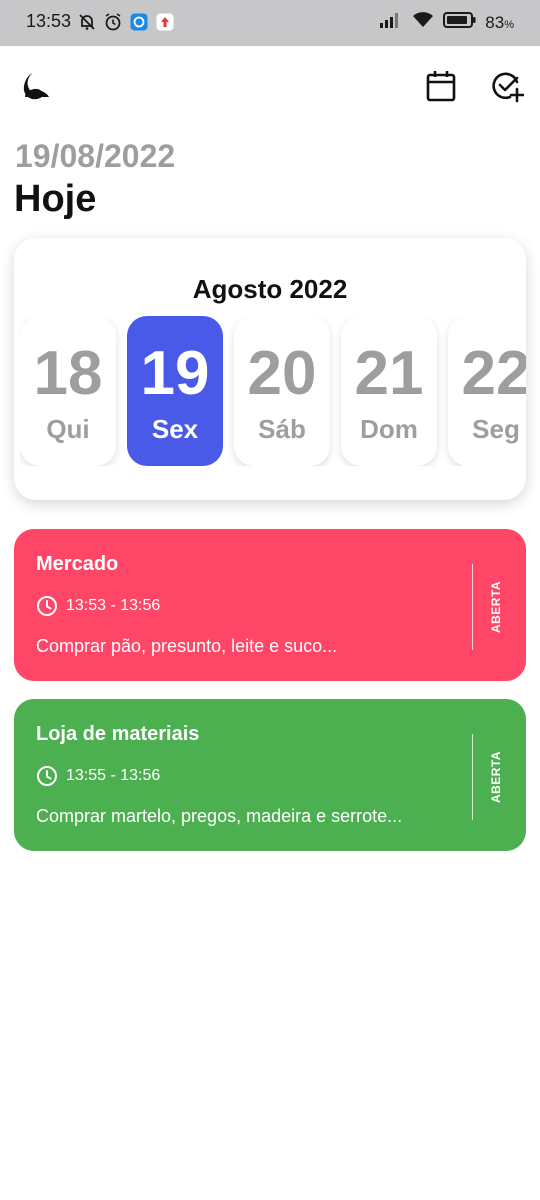 Image resolution: width=540 pixels, height=1200 pixels. What do you see at coordinates (55, 199) in the screenshot?
I see `page-title: Hoje` at bounding box center [55, 199].